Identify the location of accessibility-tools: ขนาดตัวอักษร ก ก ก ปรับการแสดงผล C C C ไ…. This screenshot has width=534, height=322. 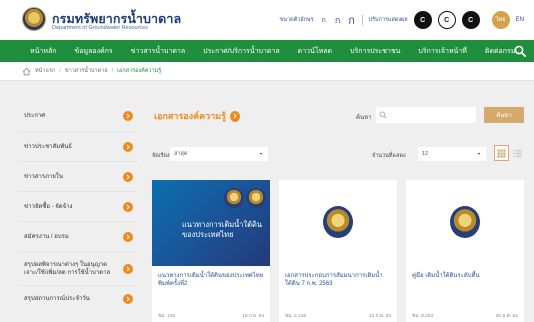
(402, 20).